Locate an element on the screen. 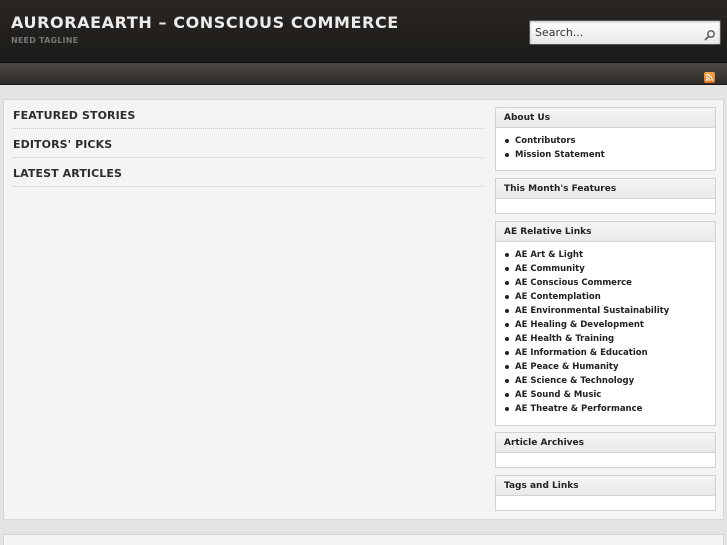 The height and width of the screenshot is (545, 727). list-item: AE Community is located at coordinates (609, 269).